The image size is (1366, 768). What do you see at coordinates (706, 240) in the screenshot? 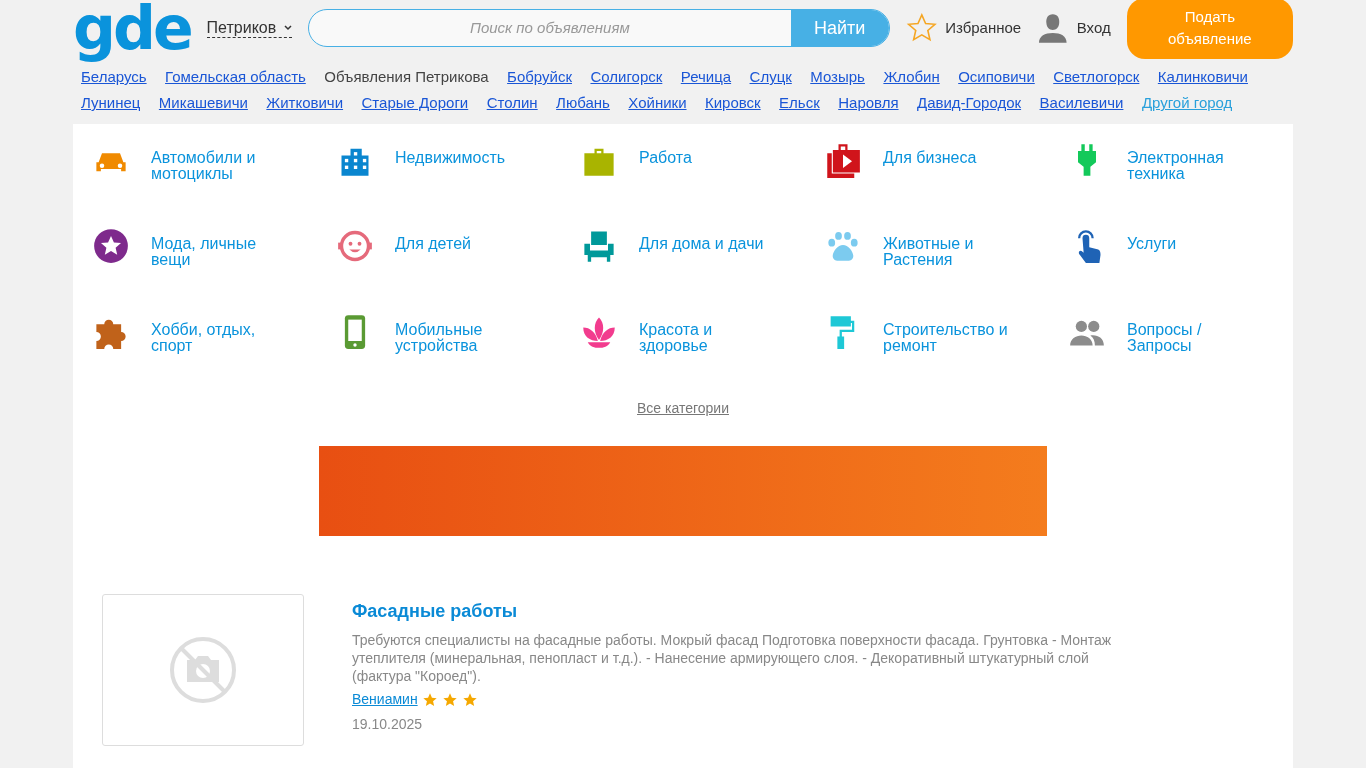
I see `category-link: Для дома и дачи` at bounding box center [706, 240].